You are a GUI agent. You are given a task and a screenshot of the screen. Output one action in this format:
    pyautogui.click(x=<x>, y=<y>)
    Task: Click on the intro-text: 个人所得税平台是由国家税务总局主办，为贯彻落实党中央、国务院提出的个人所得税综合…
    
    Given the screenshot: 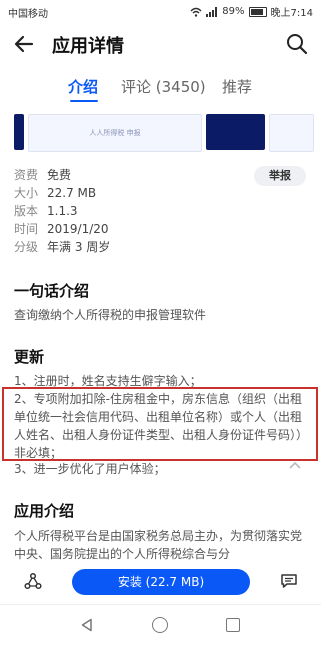 What is the action you would take?
    pyautogui.click(x=158, y=545)
    